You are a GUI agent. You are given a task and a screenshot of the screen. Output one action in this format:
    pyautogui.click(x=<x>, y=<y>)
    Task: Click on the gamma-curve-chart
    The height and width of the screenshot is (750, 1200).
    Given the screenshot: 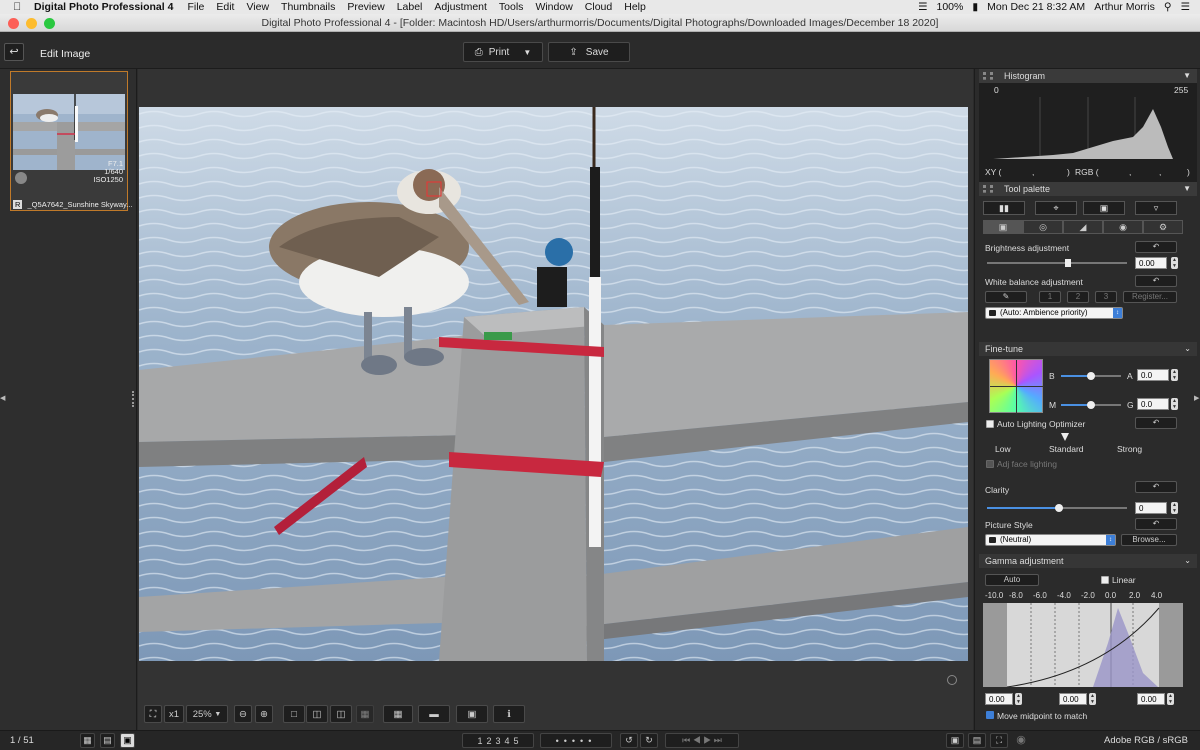 What is the action you would take?
    pyautogui.click(x=1083, y=645)
    